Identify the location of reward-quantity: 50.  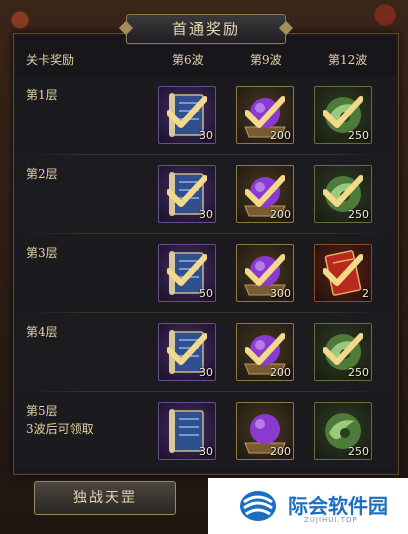
(206, 293).